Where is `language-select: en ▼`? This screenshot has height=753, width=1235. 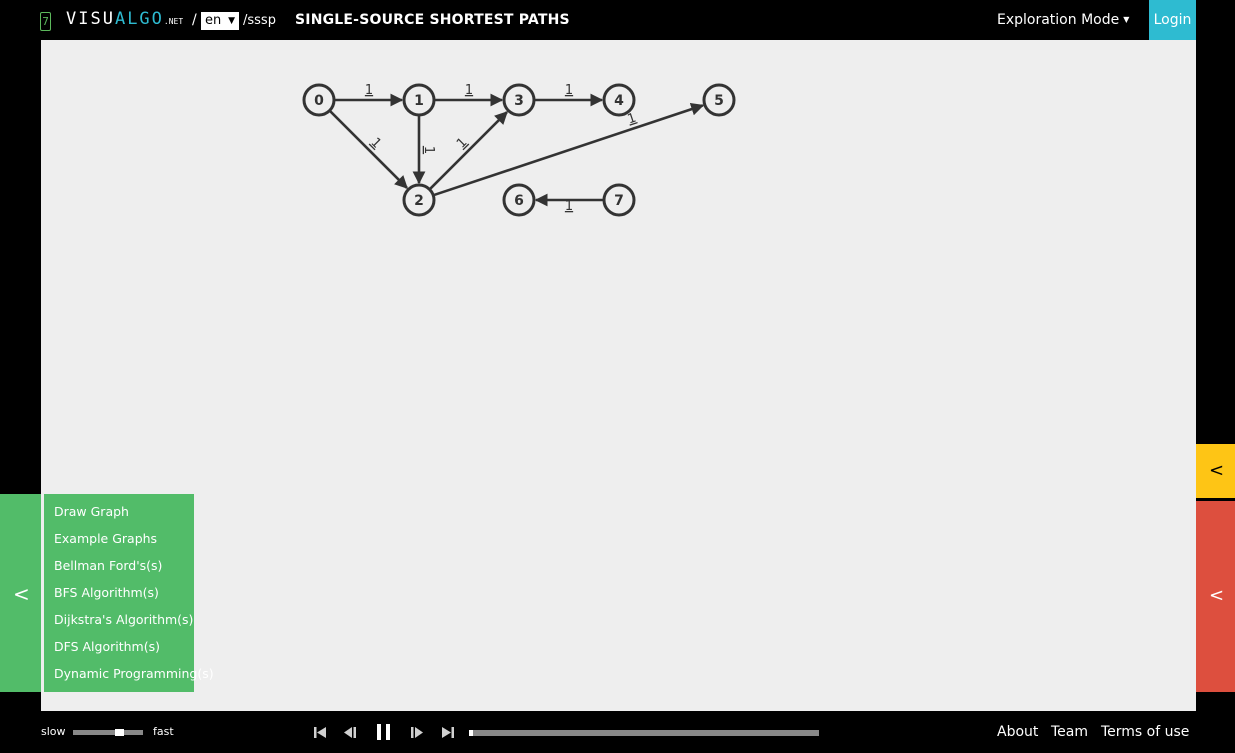 language-select: en ▼ is located at coordinates (220, 21).